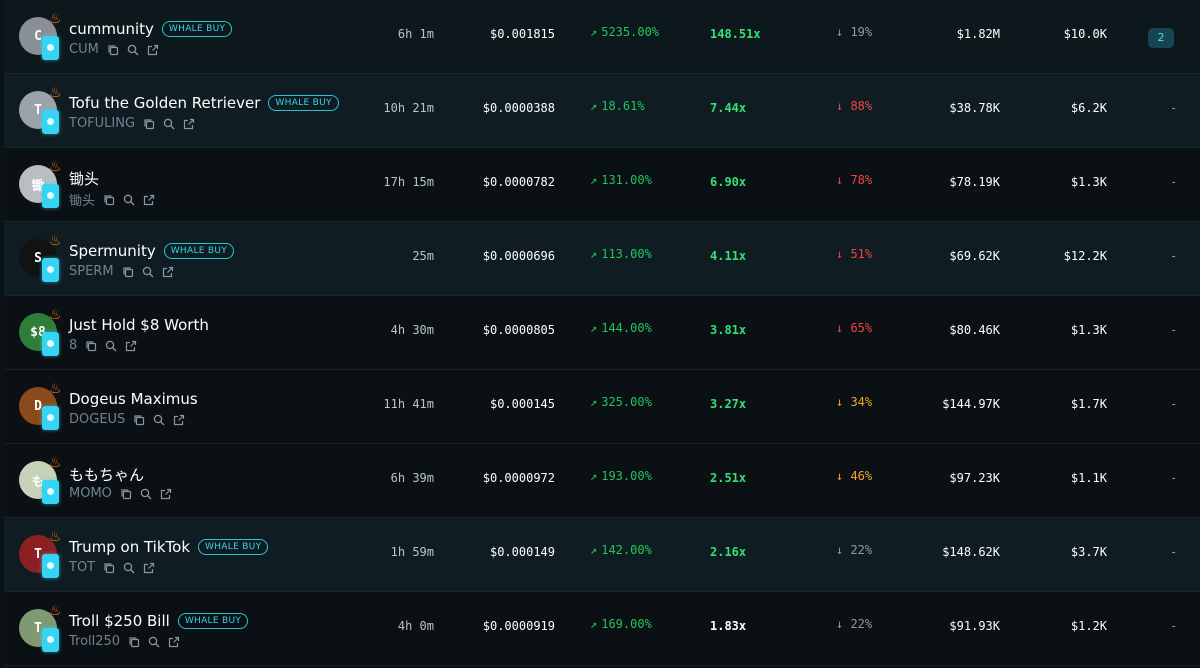 The height and width of the screenshot is (668, 1200). What do you see at coordinates (861, 32) in the screenshot?
I see `drawdown-value: 19%` at bounding box center [861, 32].